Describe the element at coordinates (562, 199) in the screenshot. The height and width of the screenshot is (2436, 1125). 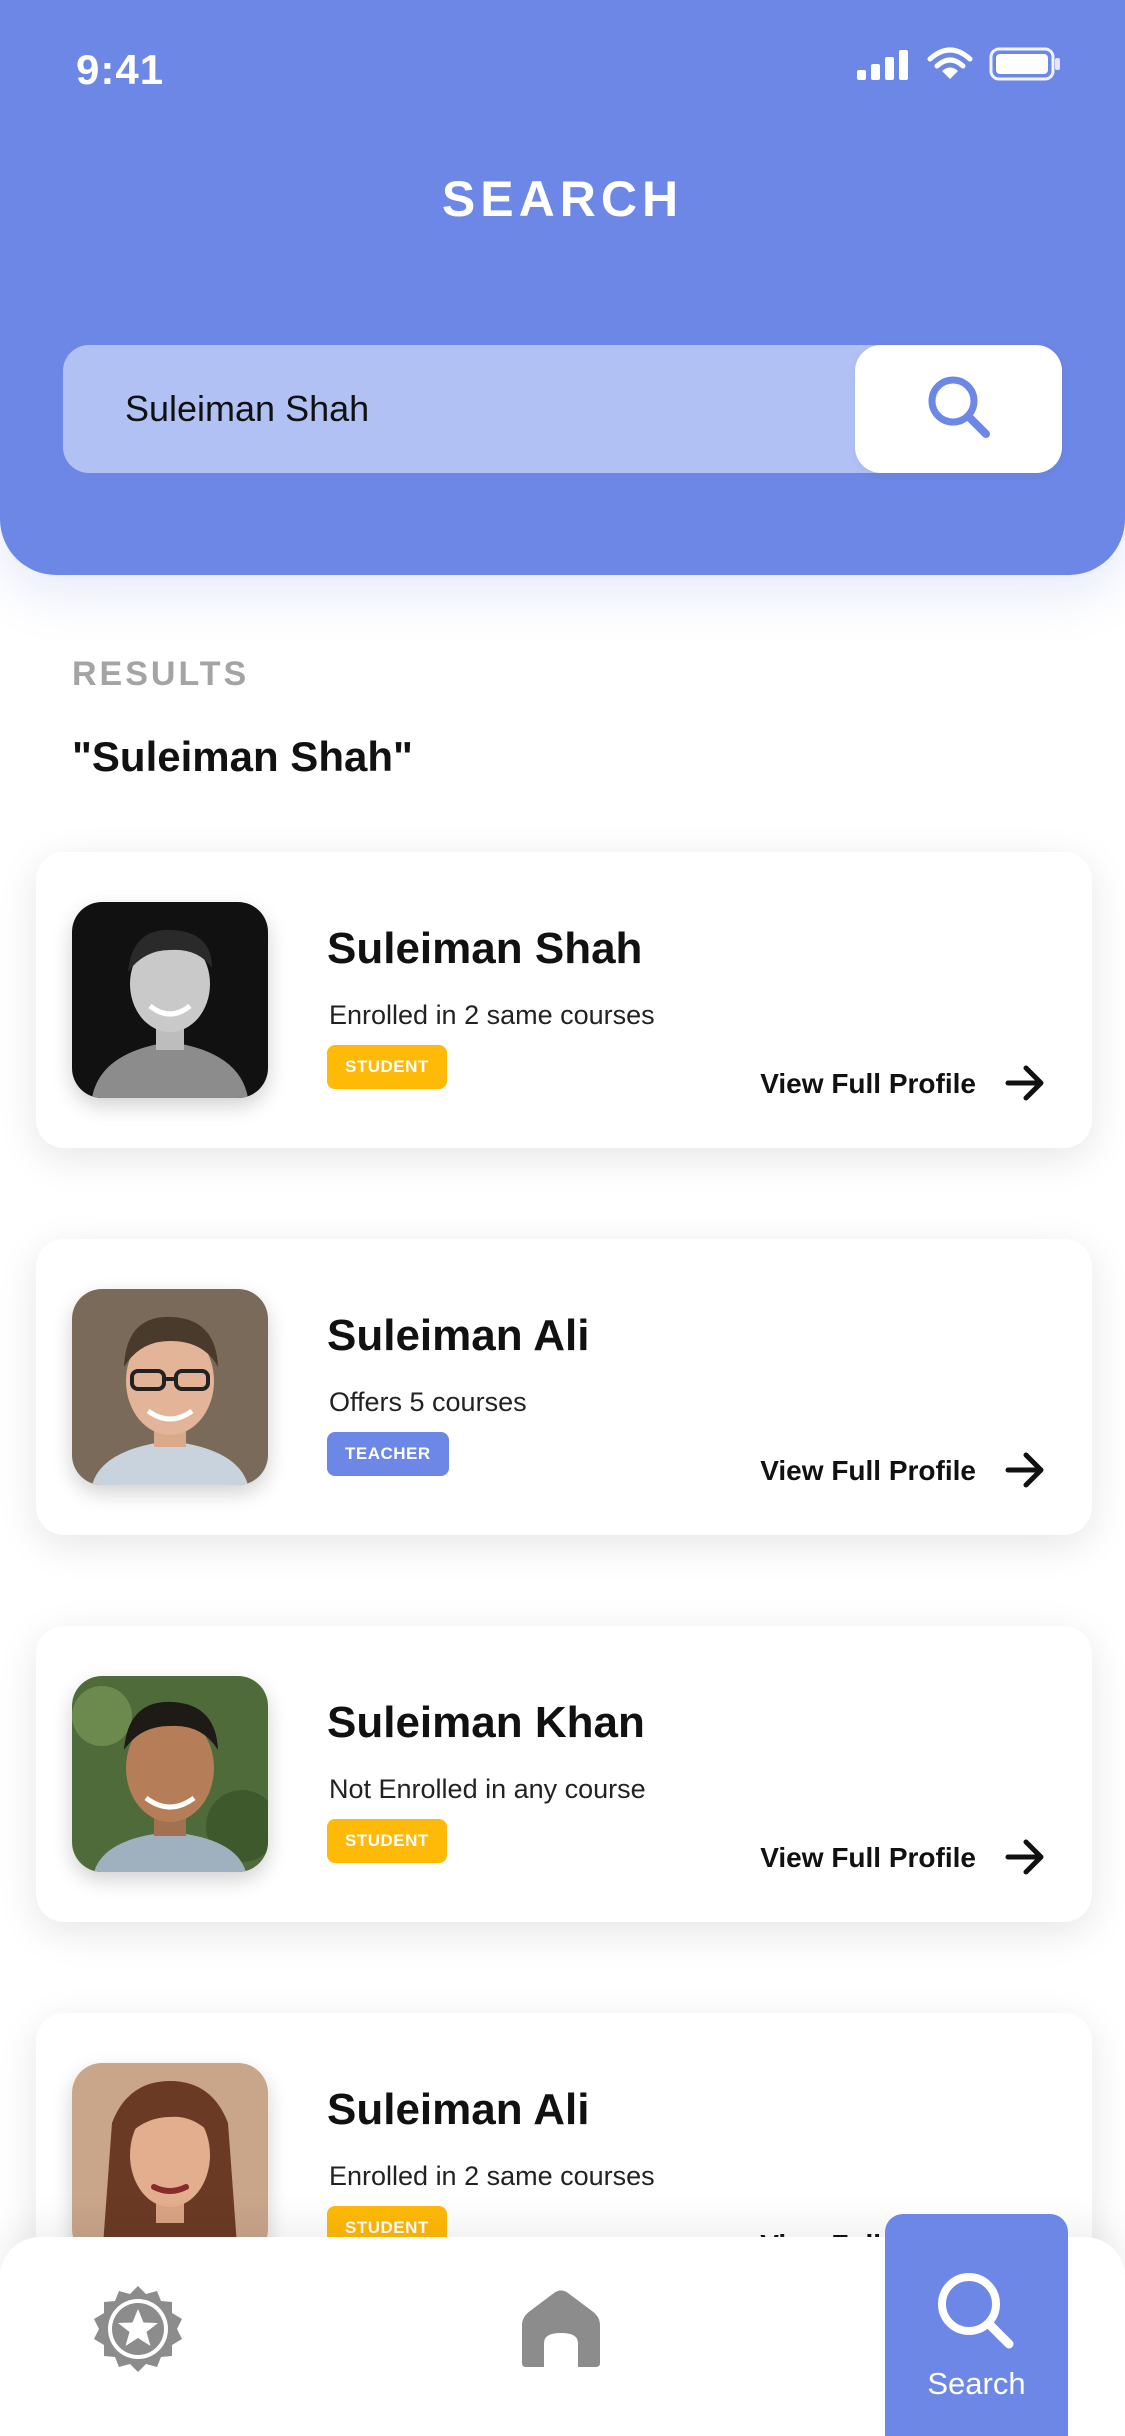
I see `page-title: SEARCH` at that location.